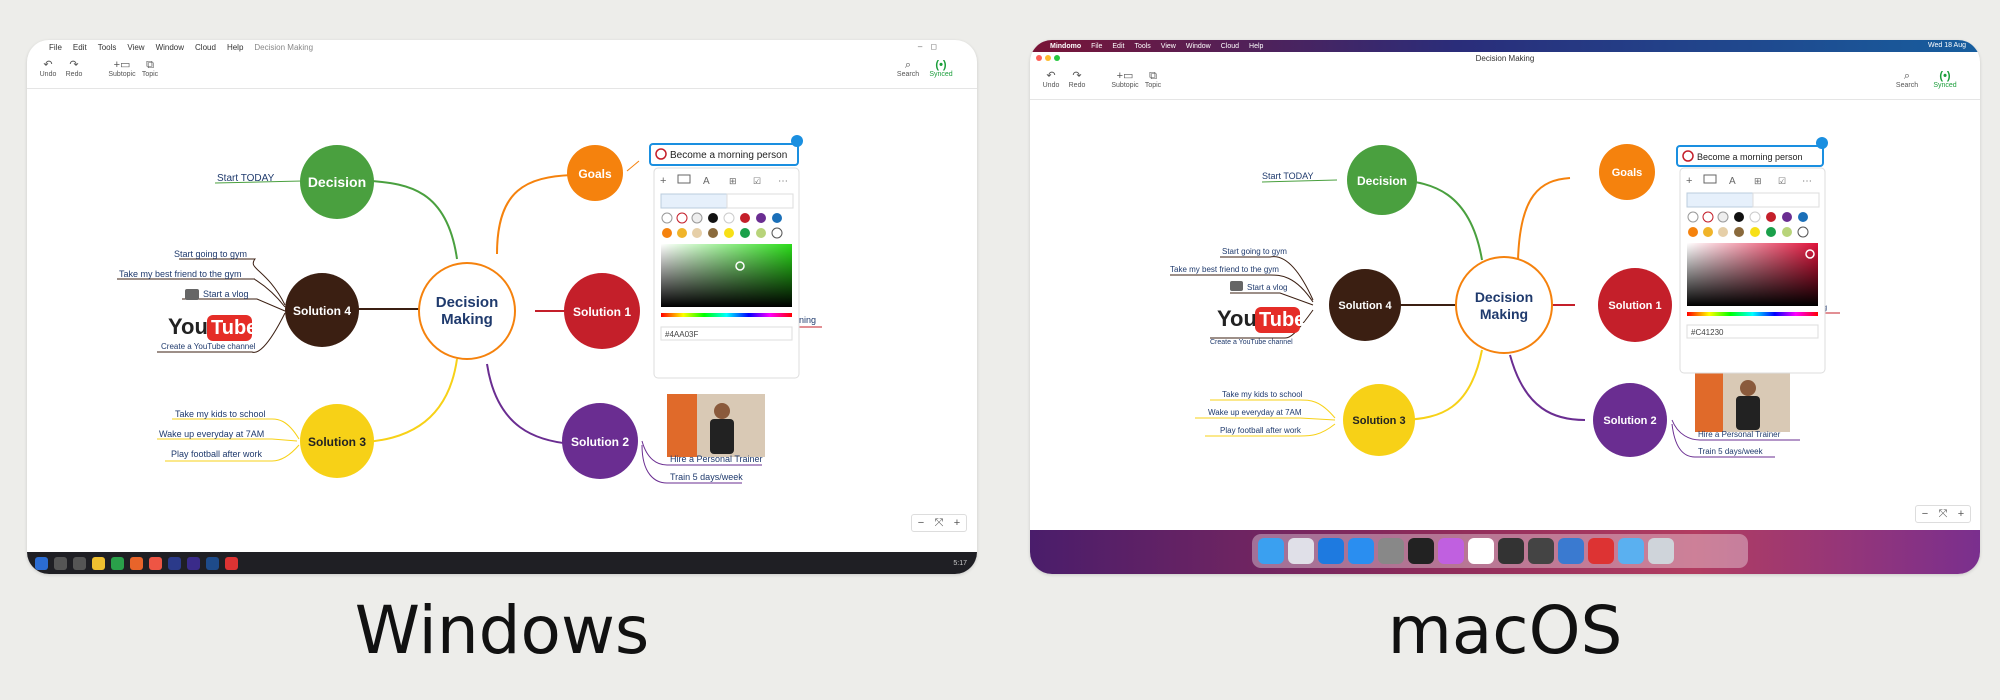 The image size is (2000, 700). I want to click on more-icon: ⋯, so click(783, 181).